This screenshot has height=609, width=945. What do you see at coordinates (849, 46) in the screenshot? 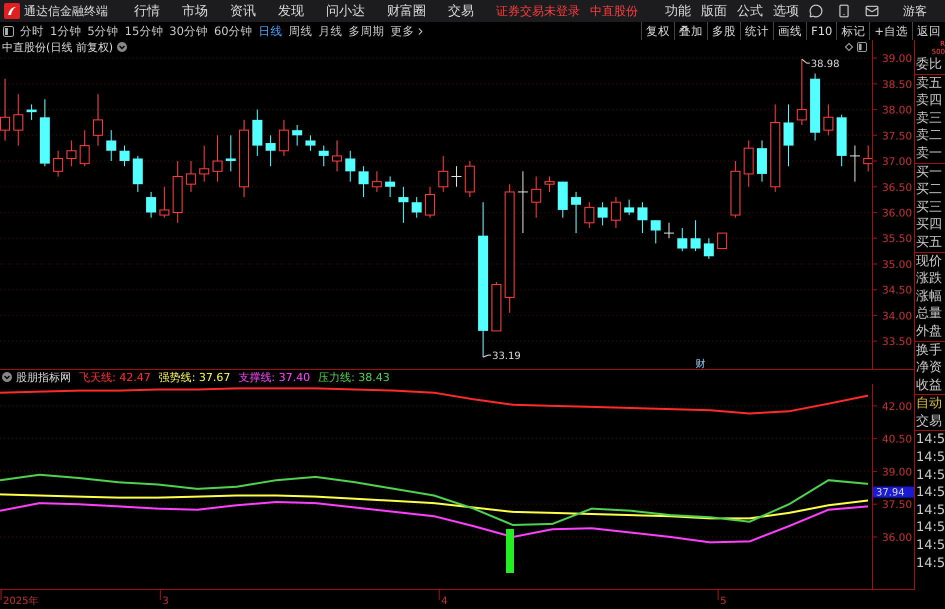
I see `diamond-icon` at bounding box center [849, 46].